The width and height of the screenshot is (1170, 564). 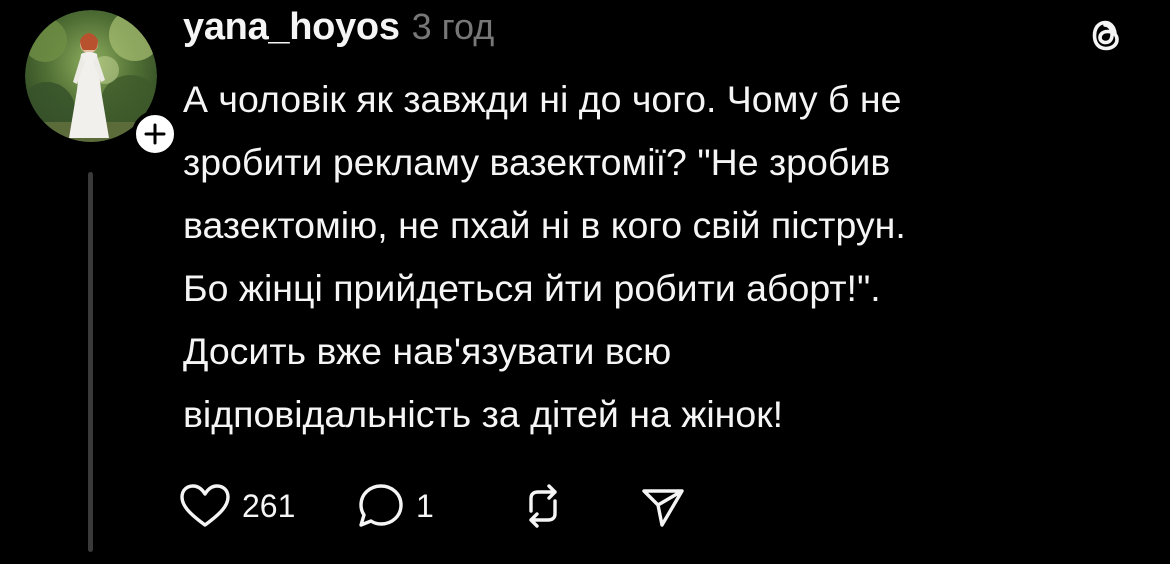 What do you see at coordinates (425, 505) in the screenshot?
I see `reply-count: 1` at bounding box center [425, 505].